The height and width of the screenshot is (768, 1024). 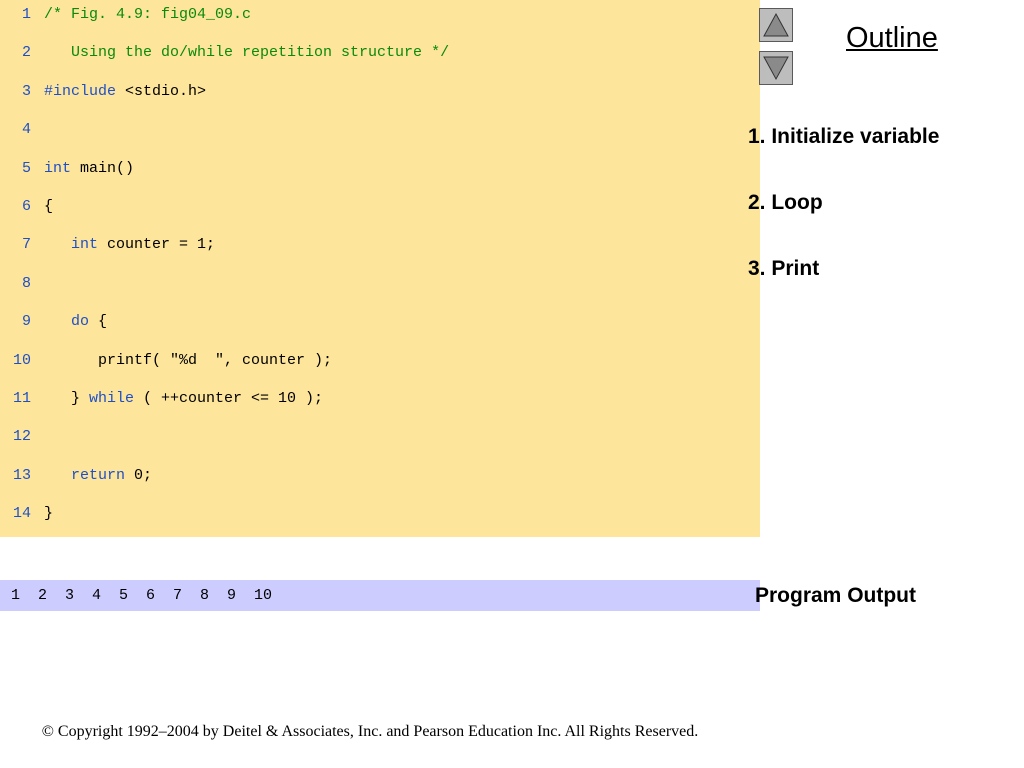 I want to click on program-output-panel: 1 2 3 4 5 6 7 8 9 10, so click(x=380, y=595).